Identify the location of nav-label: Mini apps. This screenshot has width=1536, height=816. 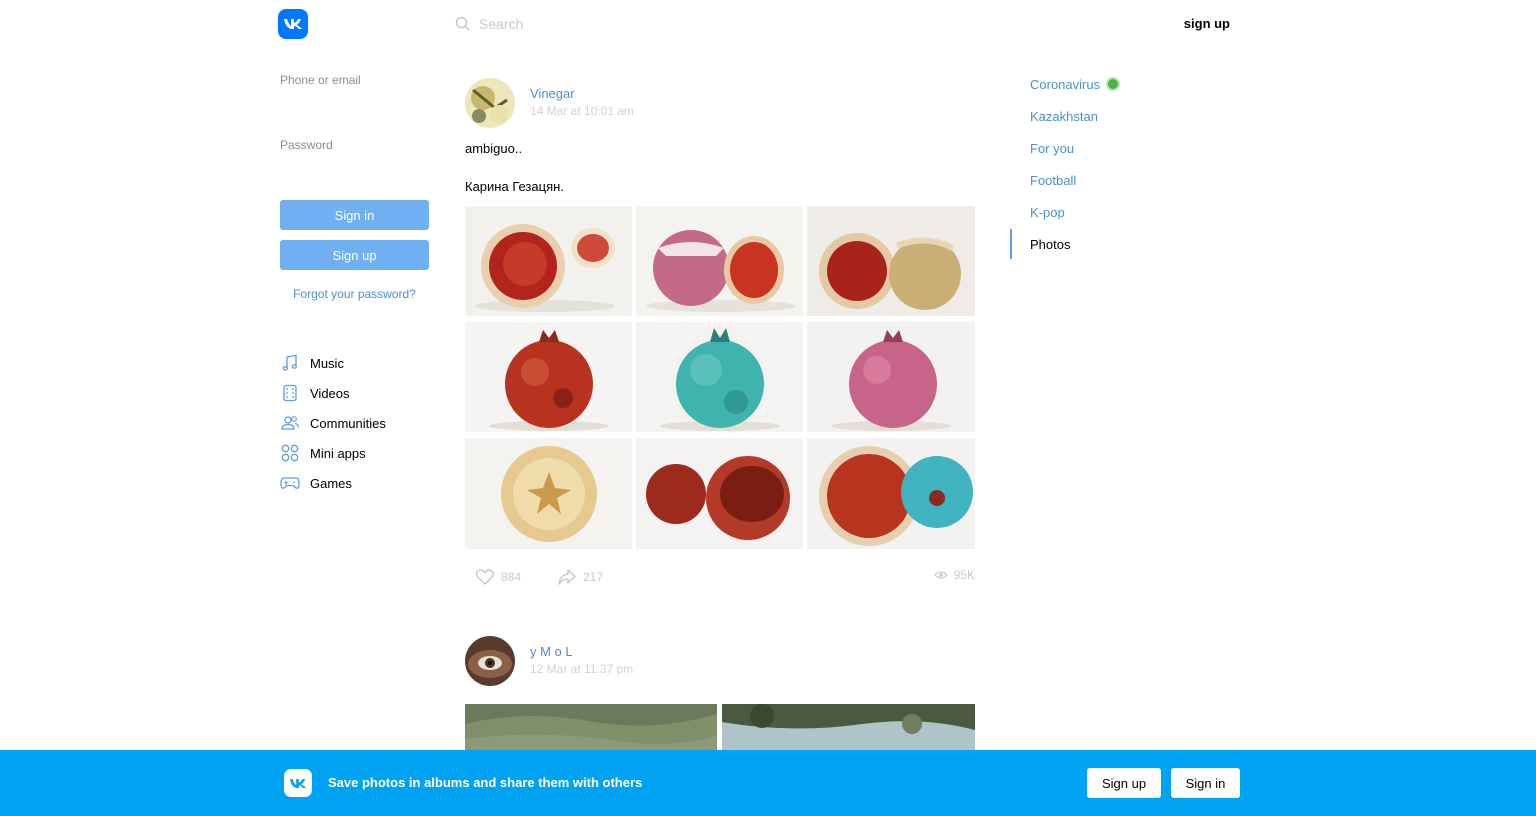
(338, 453).